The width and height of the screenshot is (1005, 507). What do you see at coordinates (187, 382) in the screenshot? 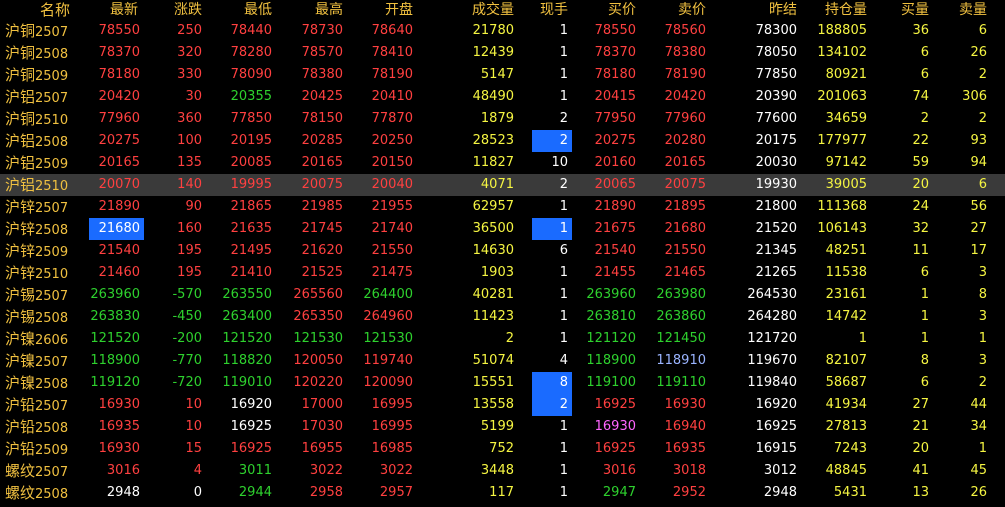
I see `cell-chg: -720` at bounding box center [187, 382].